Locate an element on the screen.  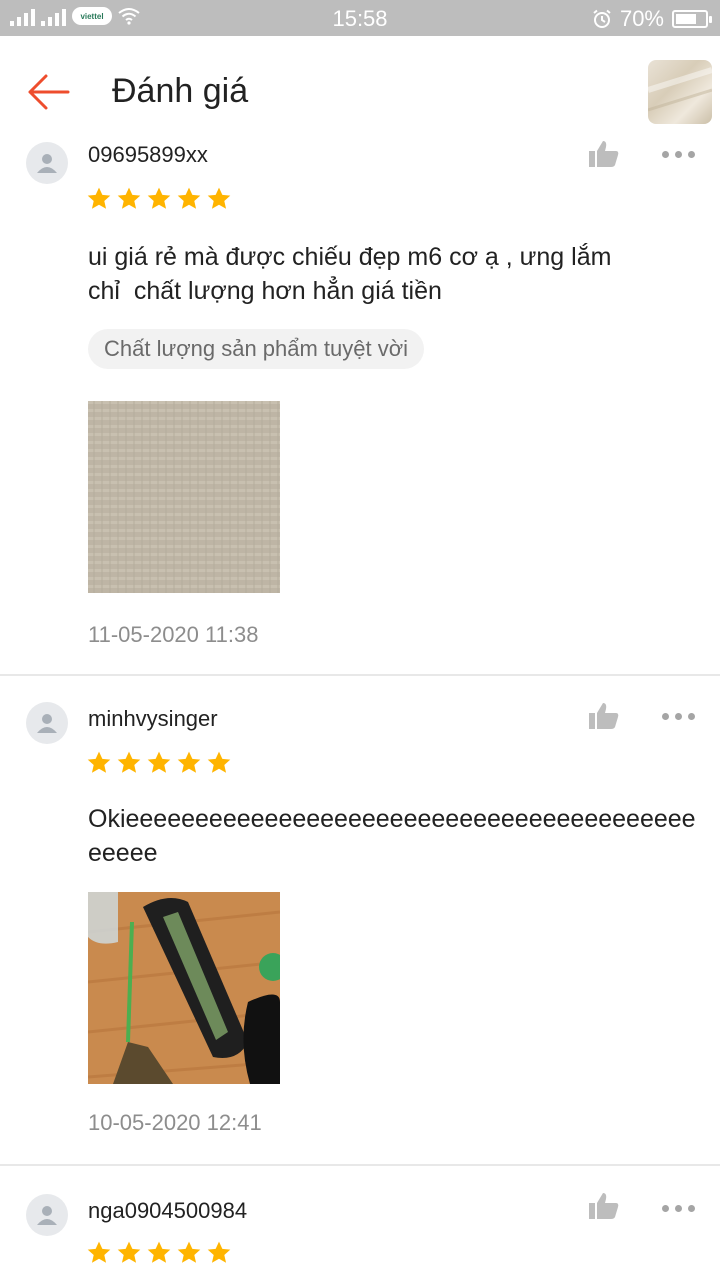
battery-icon is located at coordinates (692, 19).